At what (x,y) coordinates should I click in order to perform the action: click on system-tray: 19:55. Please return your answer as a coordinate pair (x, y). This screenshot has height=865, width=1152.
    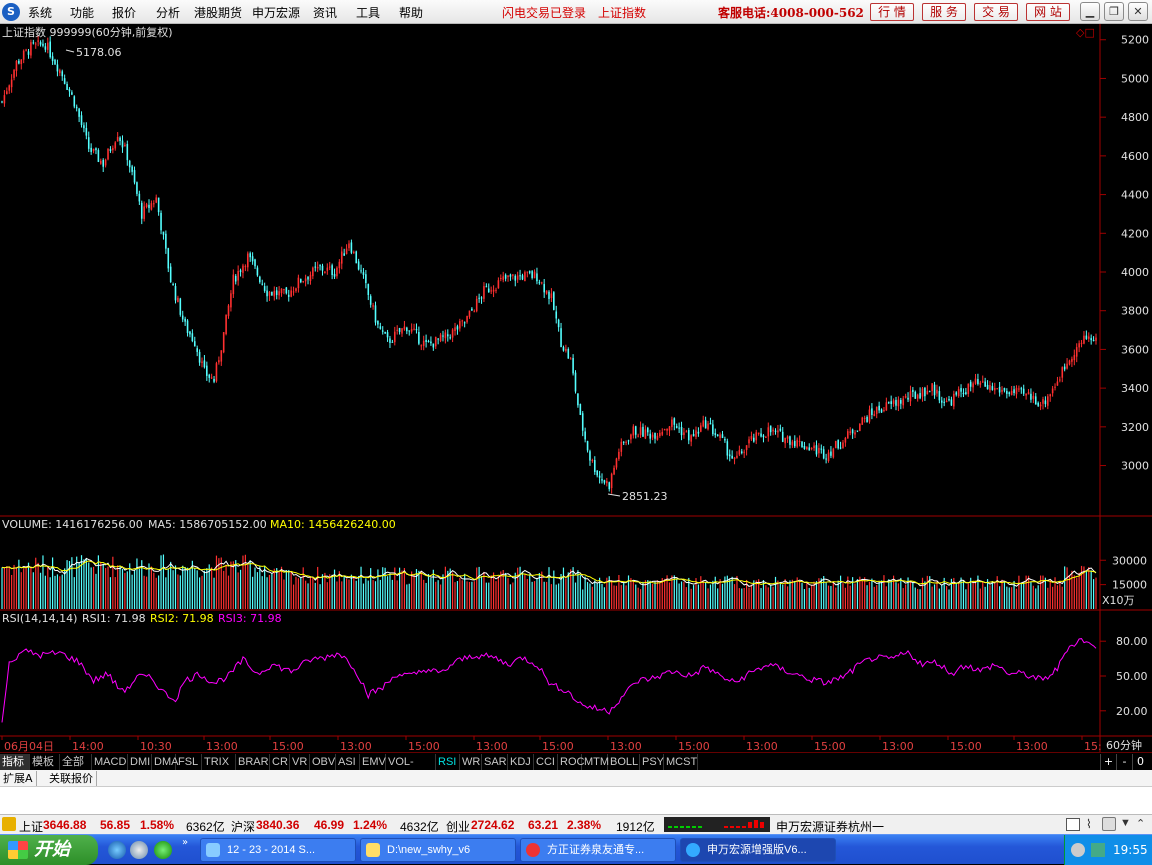
    Looking at the image, I should click on (1108, 850).